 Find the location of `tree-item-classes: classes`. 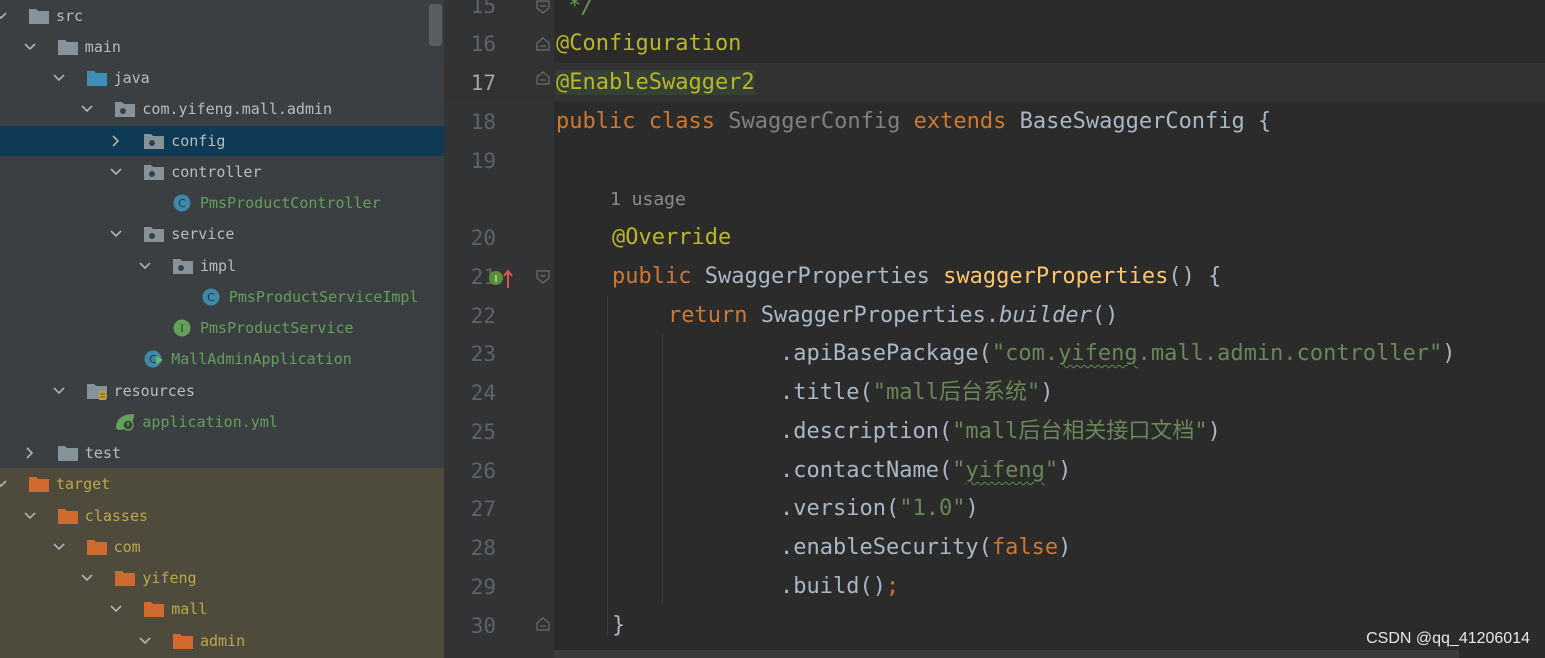

tree-item-classes: classes is located at coordinates (222, 515).